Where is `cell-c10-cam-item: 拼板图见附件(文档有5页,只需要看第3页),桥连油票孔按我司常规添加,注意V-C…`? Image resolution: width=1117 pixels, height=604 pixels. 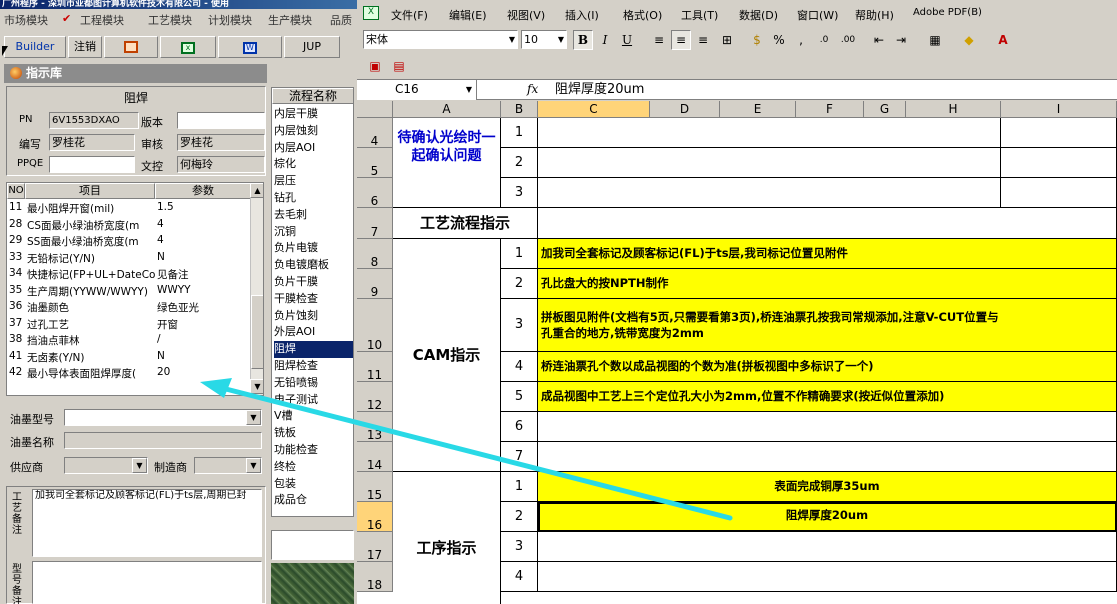 cell-c10-cam-item: 拼板图见附件(文档有5页,只需要看第3页),桥连油票孔按我司常规添加,注意V-C… is located at coordinates (827, 325).